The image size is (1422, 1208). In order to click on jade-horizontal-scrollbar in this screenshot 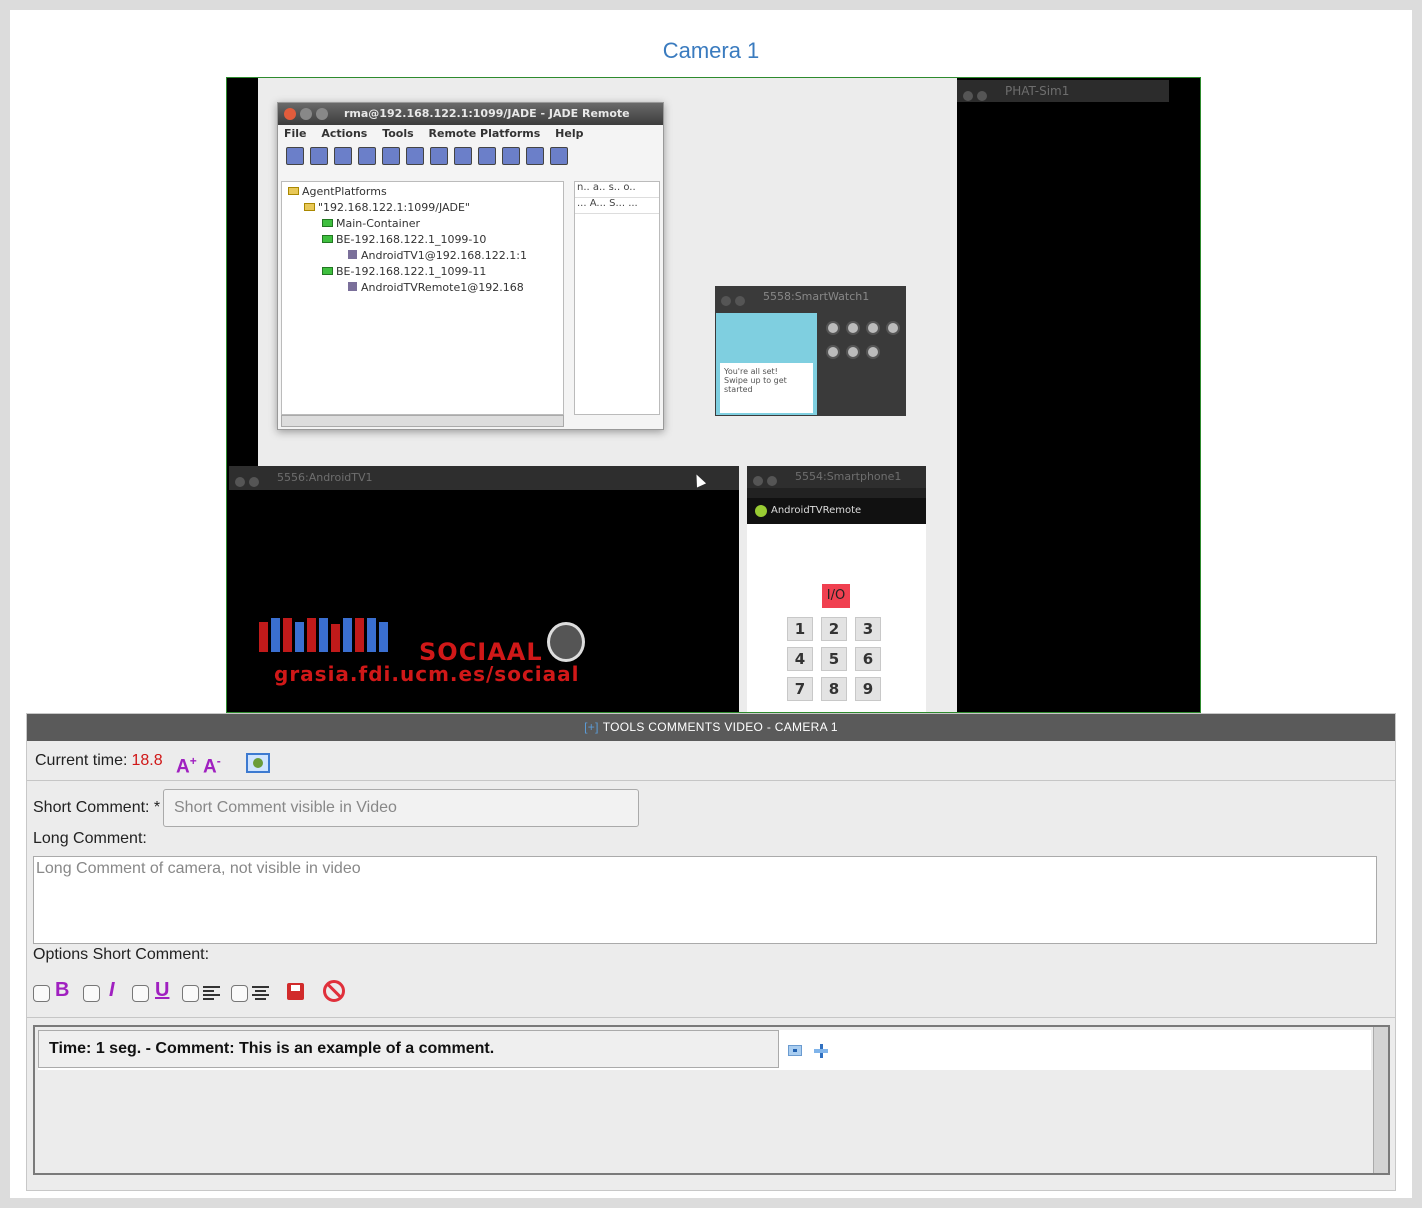, I will do `click(422, 421)`.